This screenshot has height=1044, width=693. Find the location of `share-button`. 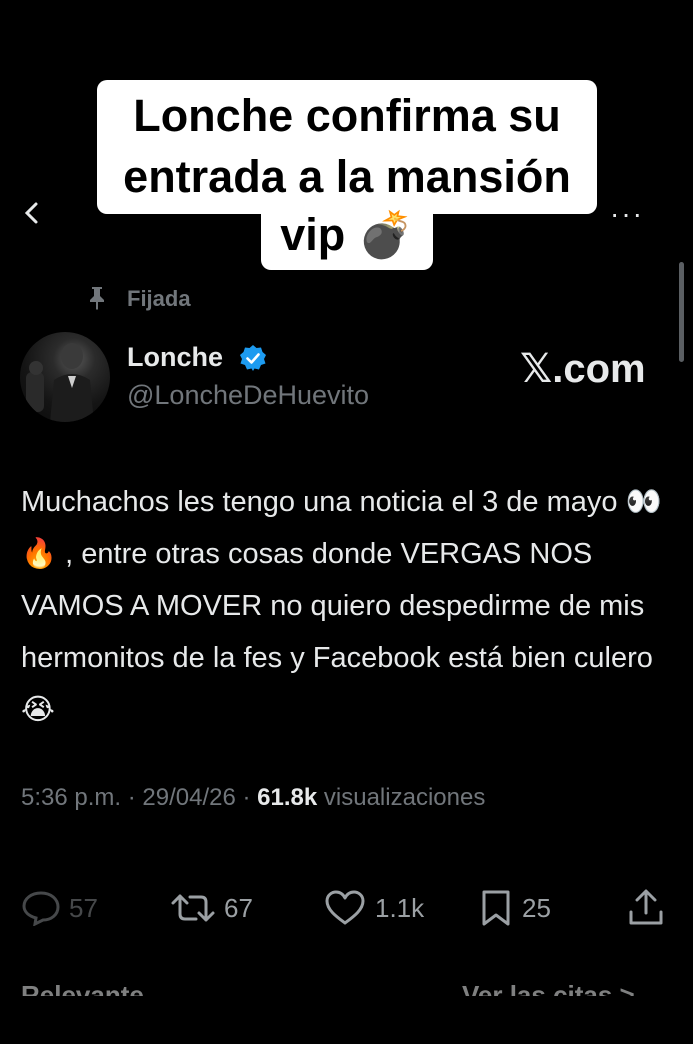

share-button is located at coordinates (650, 908).